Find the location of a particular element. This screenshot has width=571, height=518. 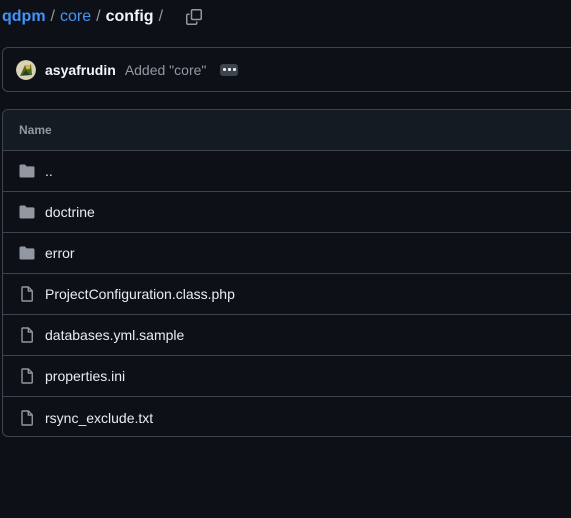

directory-row: error is located at coordinates (287, 253).